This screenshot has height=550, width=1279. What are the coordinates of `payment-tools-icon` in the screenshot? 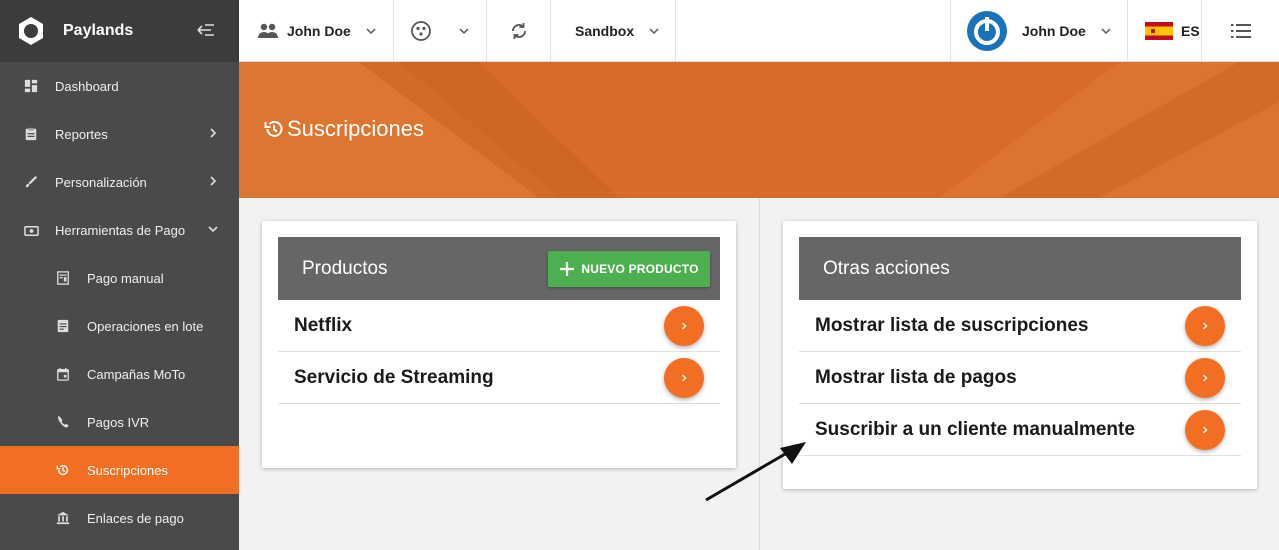 It's located at (31, 230).